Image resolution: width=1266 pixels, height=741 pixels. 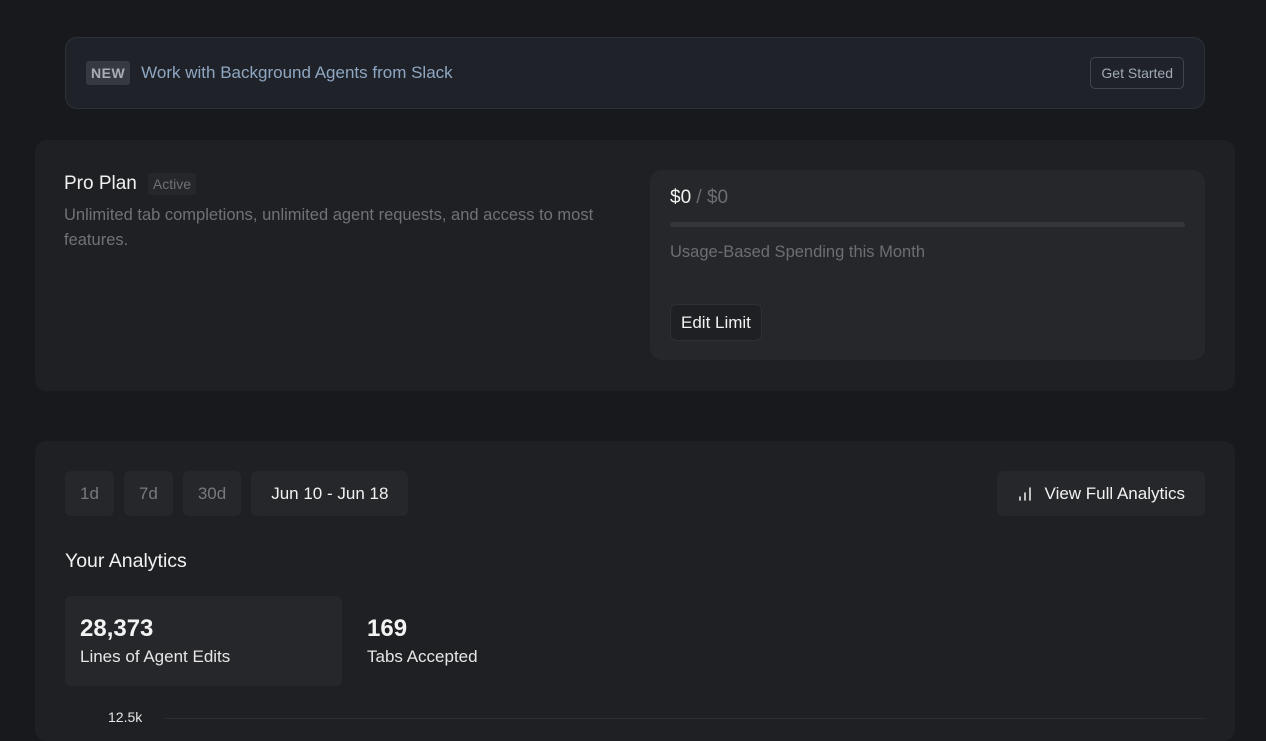 I want to click on banner-link: Work with Background Agents from Slack, so click(x=297, y=73).